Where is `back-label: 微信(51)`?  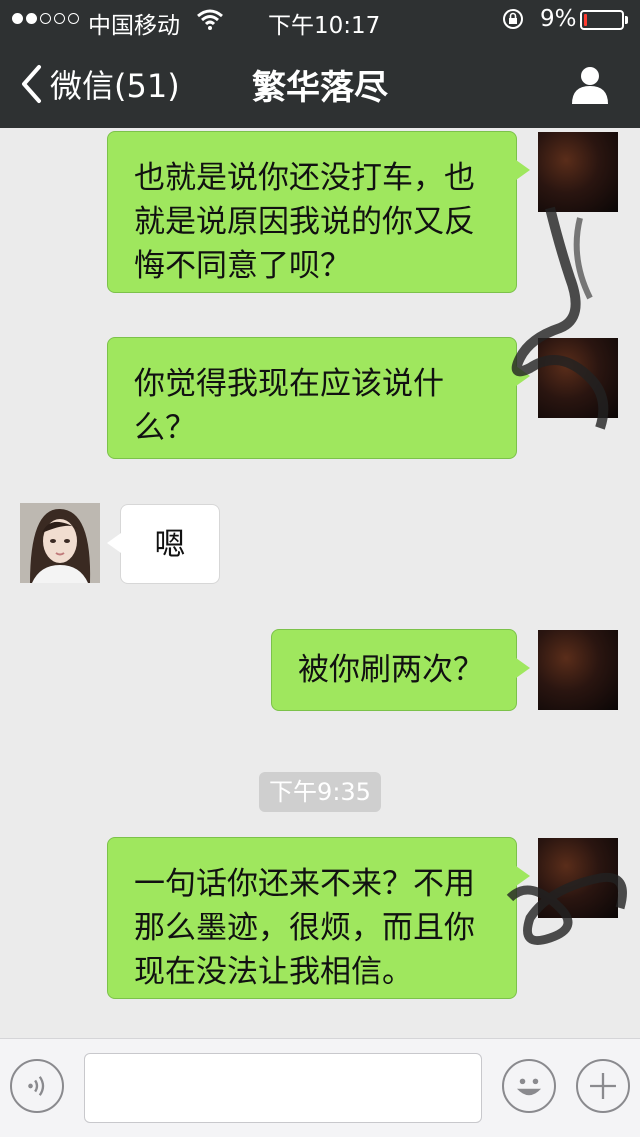
back-label: 微信(51) is located at coordinates (115, 86).